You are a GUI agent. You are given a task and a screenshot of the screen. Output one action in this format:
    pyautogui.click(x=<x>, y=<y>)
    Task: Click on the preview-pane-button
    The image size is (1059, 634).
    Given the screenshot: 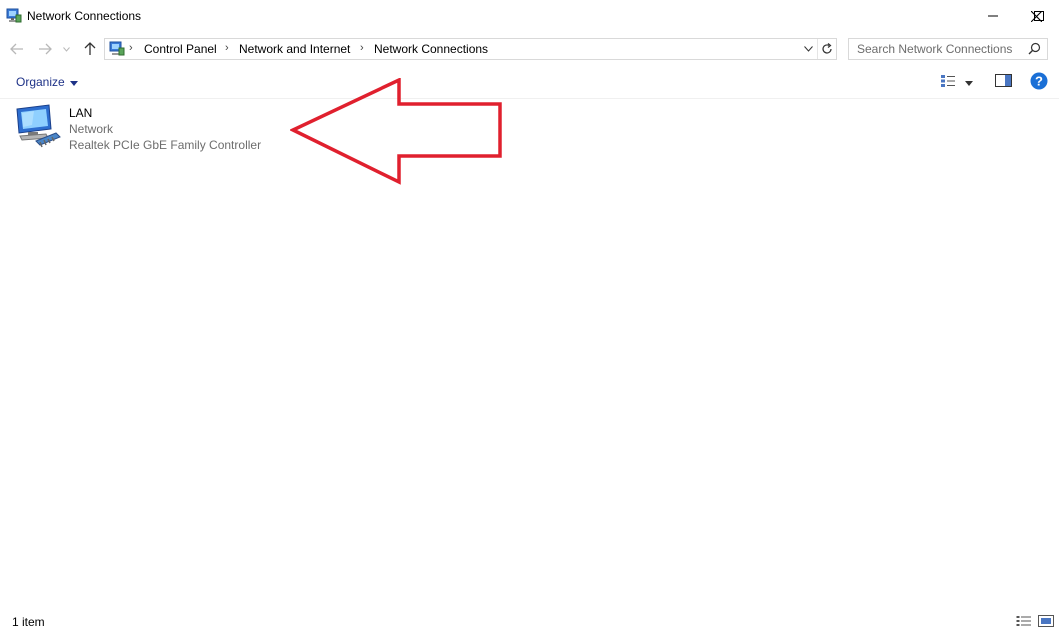 What is the action you would take?
    pyautogui.click(x=1003, y=82)
    